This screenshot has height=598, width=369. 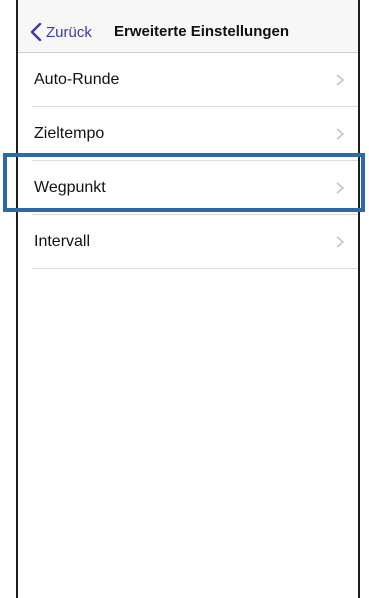 I want to click on list-item-zieltempo: Zieltempo, so click(x=188, y=134).